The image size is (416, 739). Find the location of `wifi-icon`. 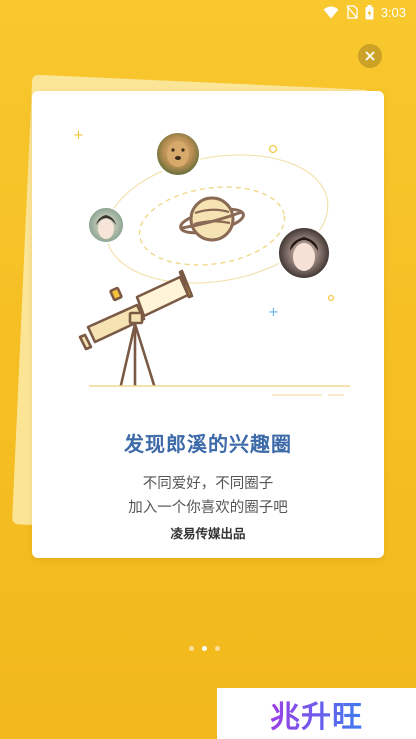

wifi-icon is located at coordinates (331, 12).